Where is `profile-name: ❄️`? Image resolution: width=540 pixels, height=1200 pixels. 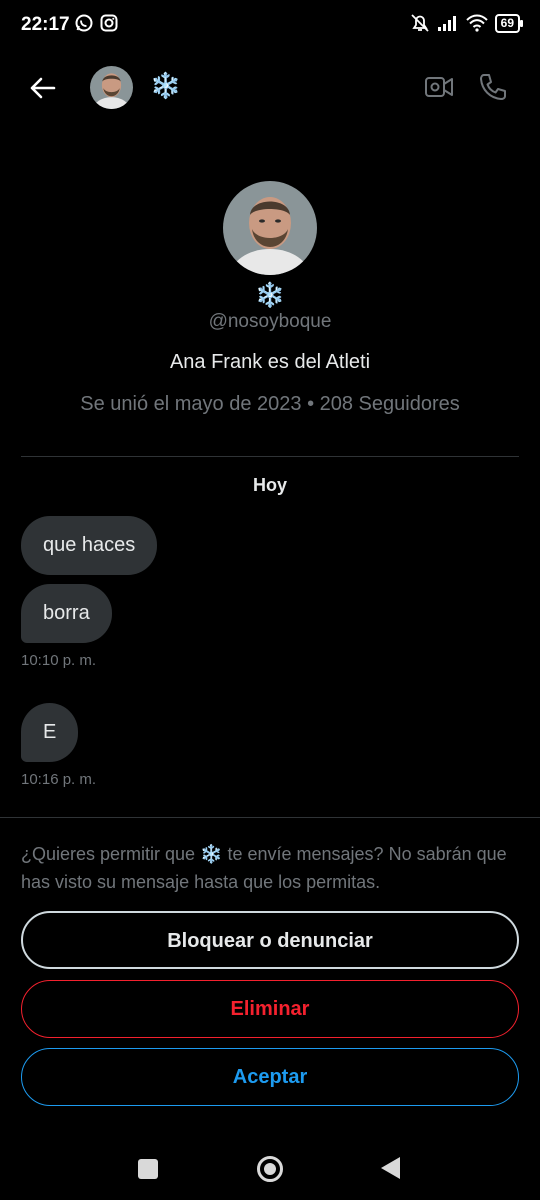
profile-name: ❄️ is located at coordinates (270, 295).